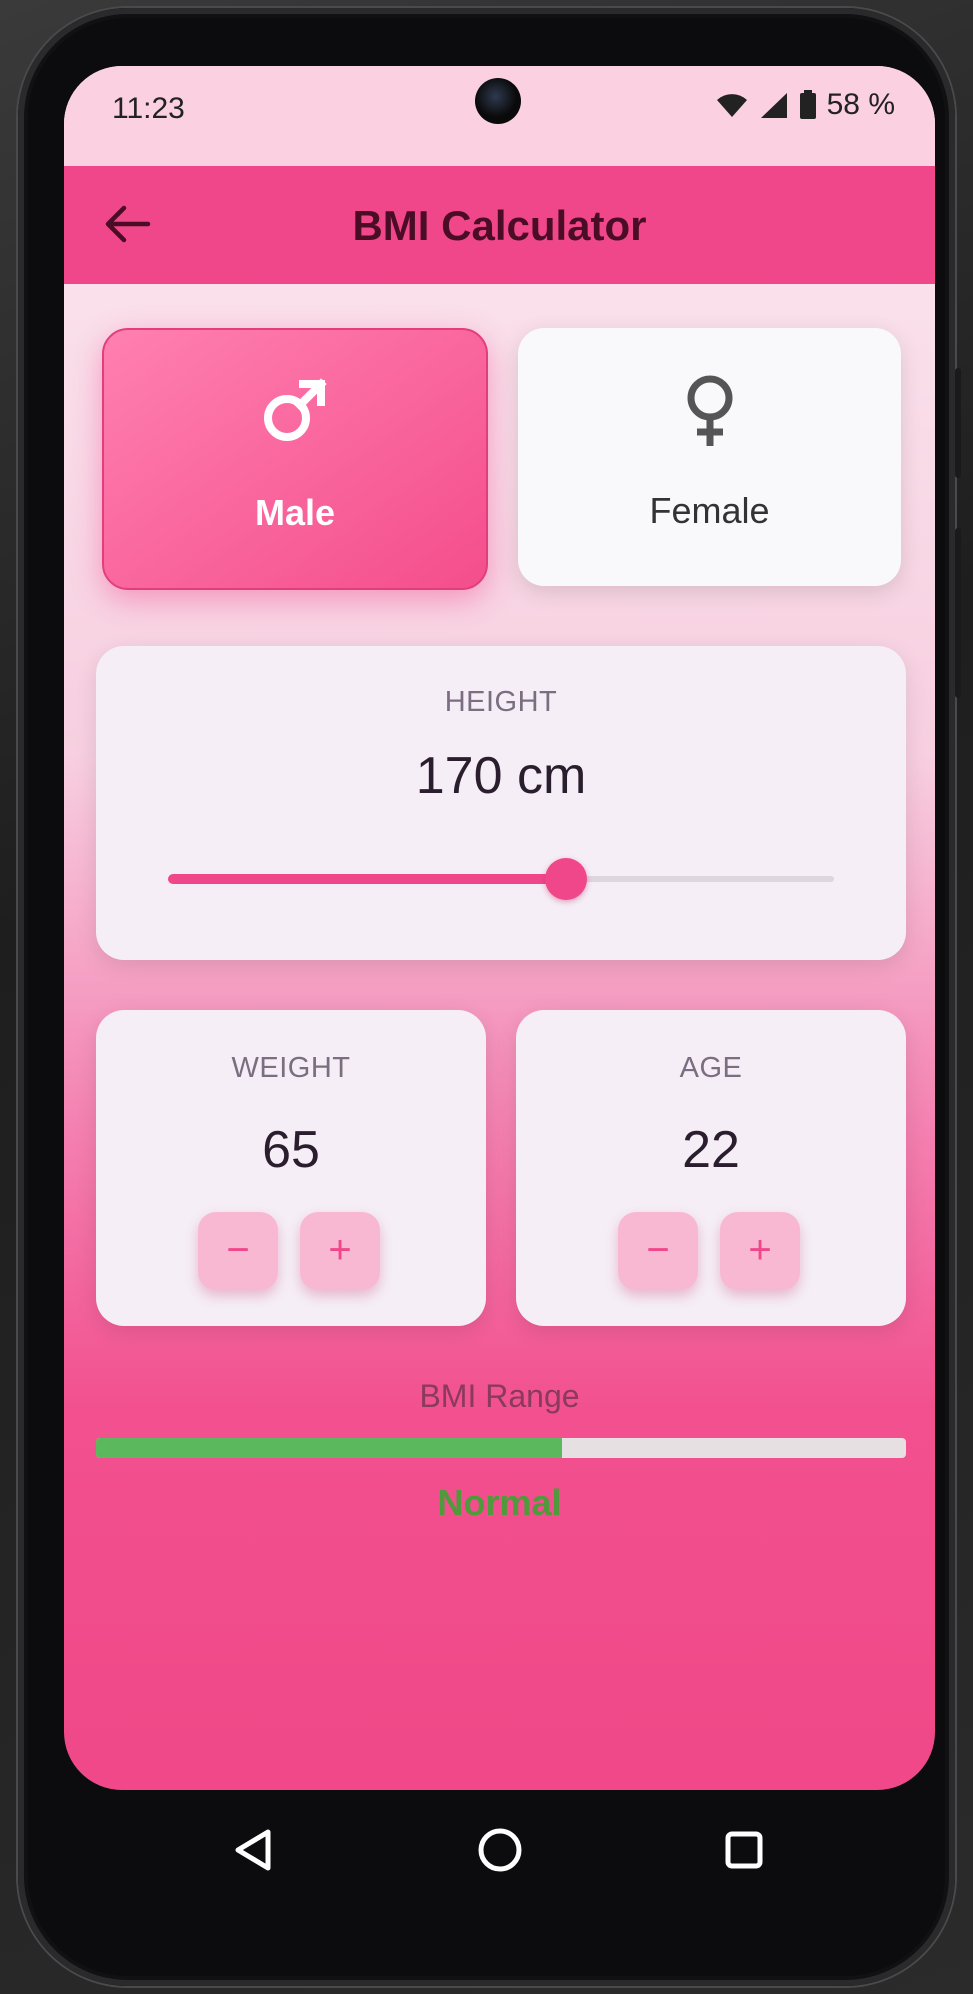  Describe the element at coordinates (329, 1448) in the screenshot. I see `bmi-range-fill` at that location.